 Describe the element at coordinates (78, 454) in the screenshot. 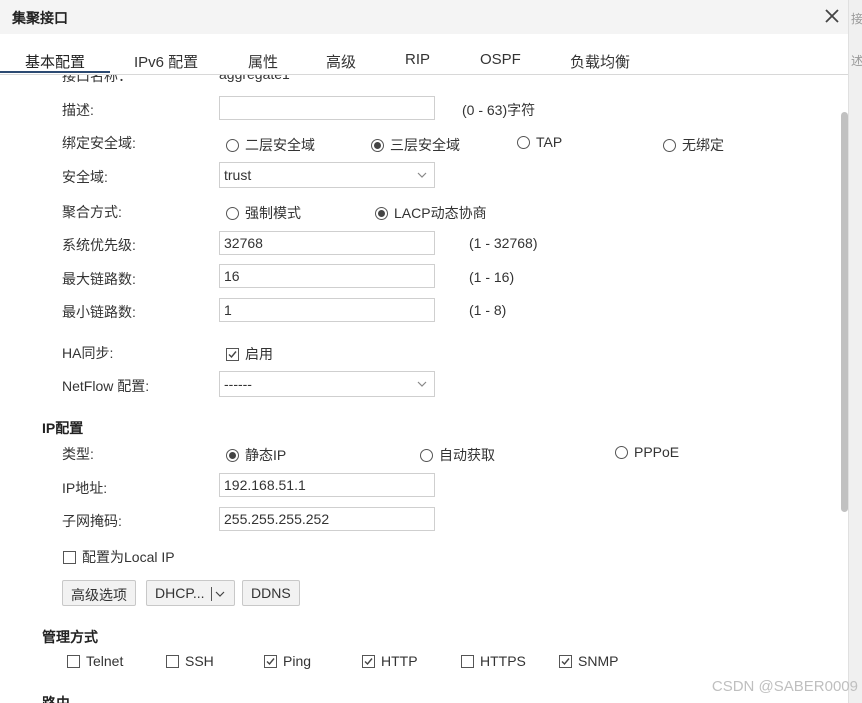

I see `ip-type-label: 类型:` at that location.